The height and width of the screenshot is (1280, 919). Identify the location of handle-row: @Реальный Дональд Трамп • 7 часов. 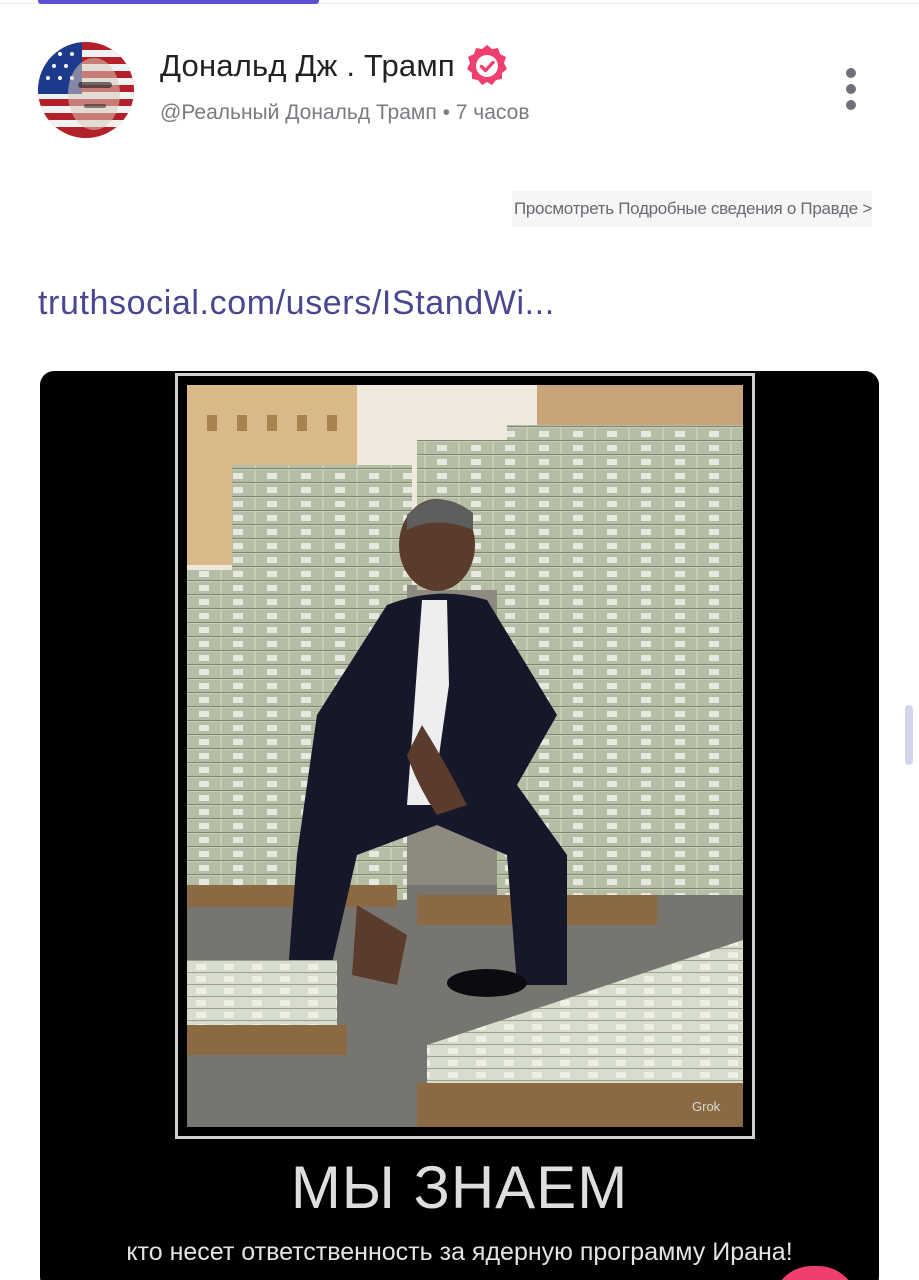
(345, 113).